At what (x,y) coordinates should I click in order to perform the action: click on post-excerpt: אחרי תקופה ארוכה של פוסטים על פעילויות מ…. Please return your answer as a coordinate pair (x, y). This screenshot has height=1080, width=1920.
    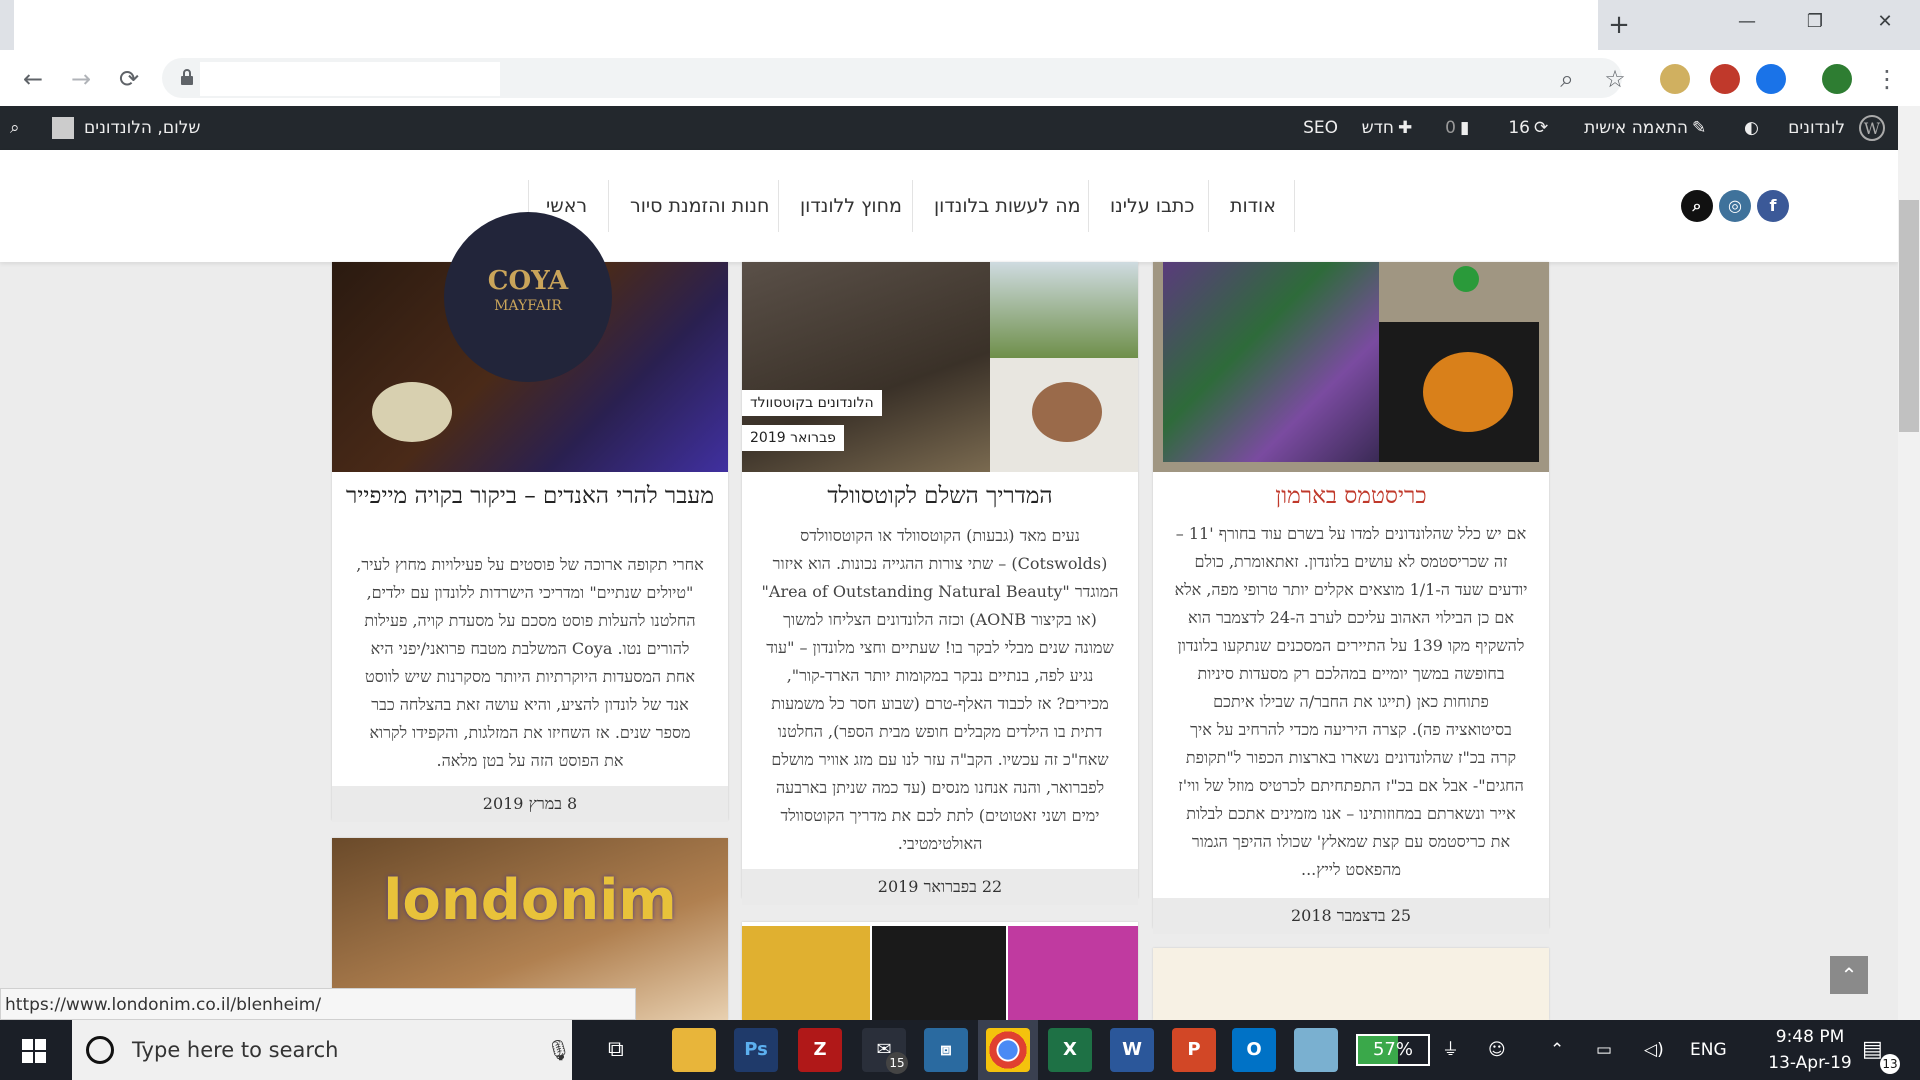
    Looking at the image, I should click on (530, 662).